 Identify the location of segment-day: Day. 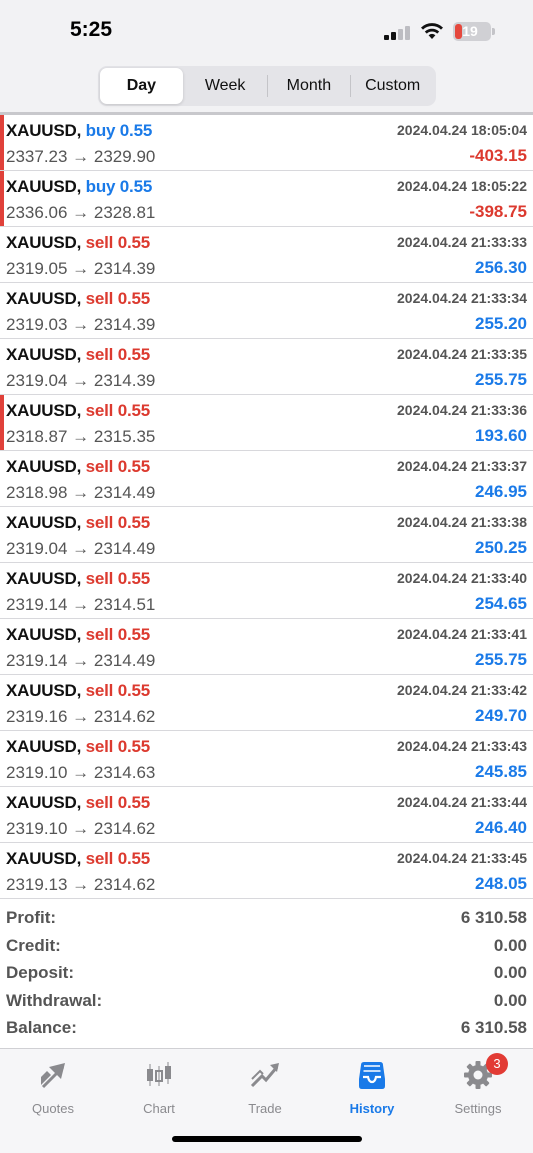
(141, 86).